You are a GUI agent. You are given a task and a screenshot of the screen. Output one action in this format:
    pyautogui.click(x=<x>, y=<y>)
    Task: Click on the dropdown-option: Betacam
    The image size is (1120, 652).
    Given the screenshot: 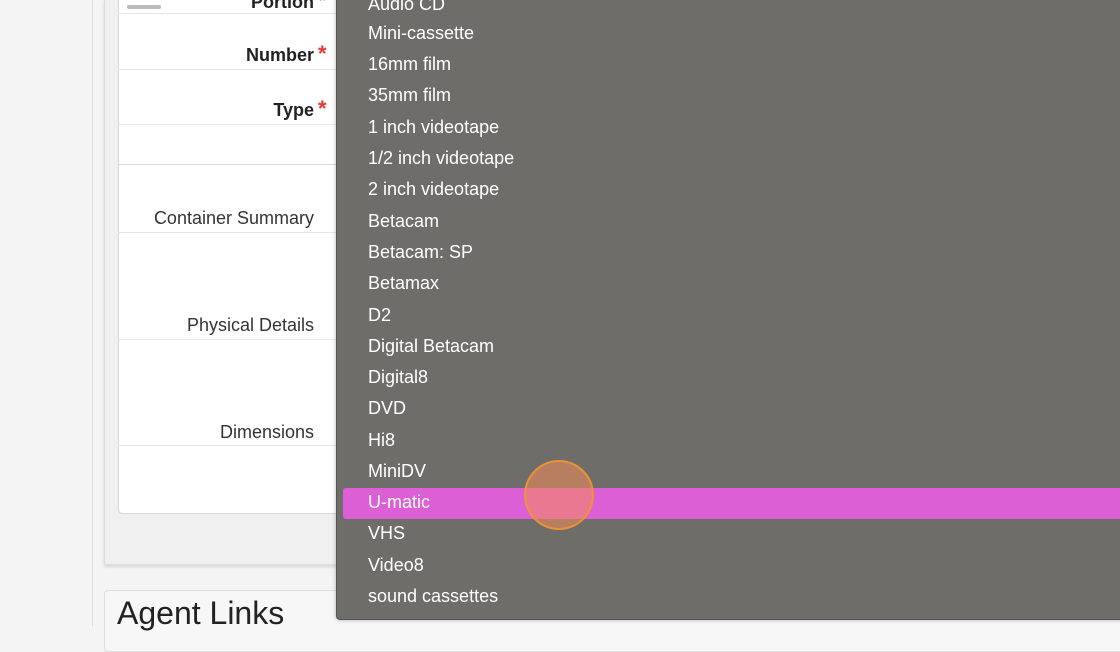 What is the action you would take?
    pyautogui.click(x=403, y=221)
    